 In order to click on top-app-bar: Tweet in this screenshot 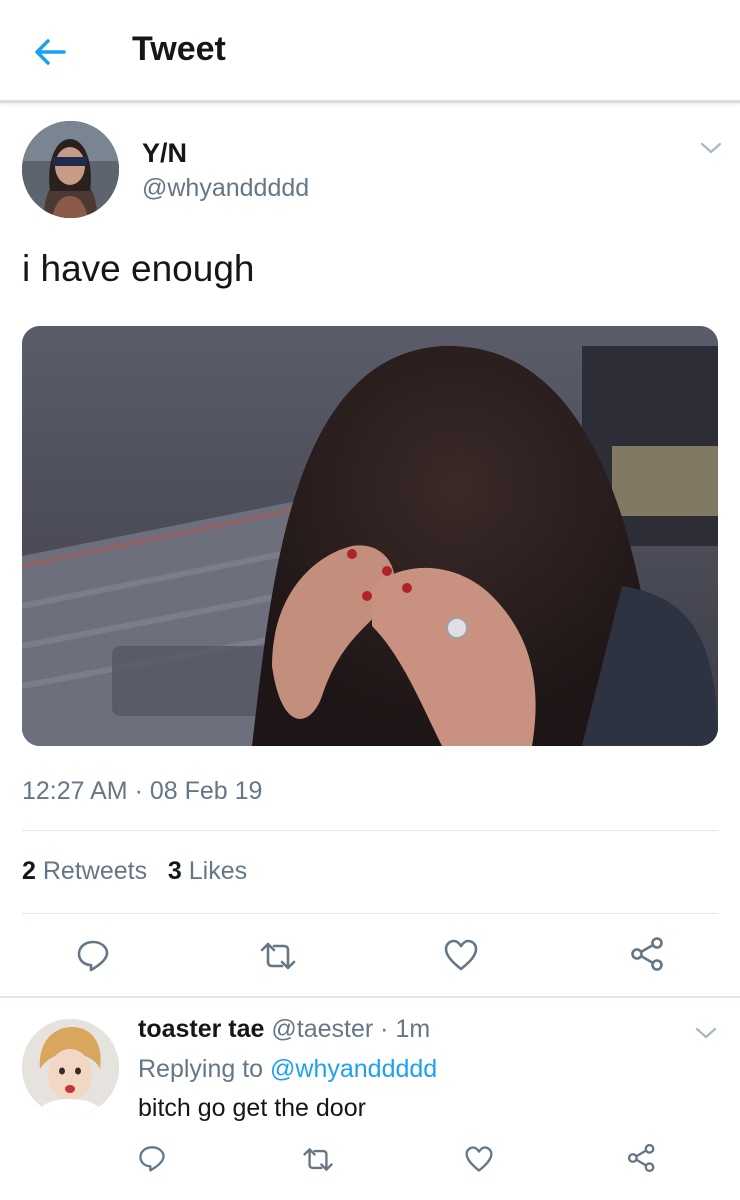, I will do `click(370, 51)`.